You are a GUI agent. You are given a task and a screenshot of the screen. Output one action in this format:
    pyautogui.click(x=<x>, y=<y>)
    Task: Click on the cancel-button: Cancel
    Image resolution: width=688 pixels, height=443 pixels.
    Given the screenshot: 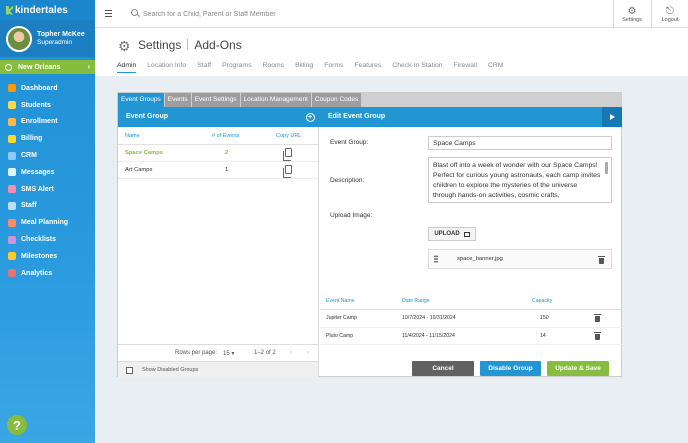 What is the action you would take?
    pyautogui.click(x=443, y=368)
    